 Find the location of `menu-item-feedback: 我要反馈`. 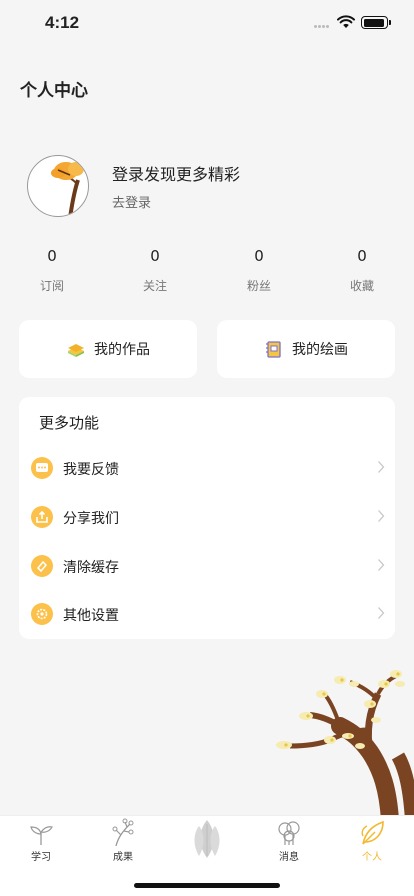

menu-item-feedback: 我要反馈 is located at coordinates (207, 469).